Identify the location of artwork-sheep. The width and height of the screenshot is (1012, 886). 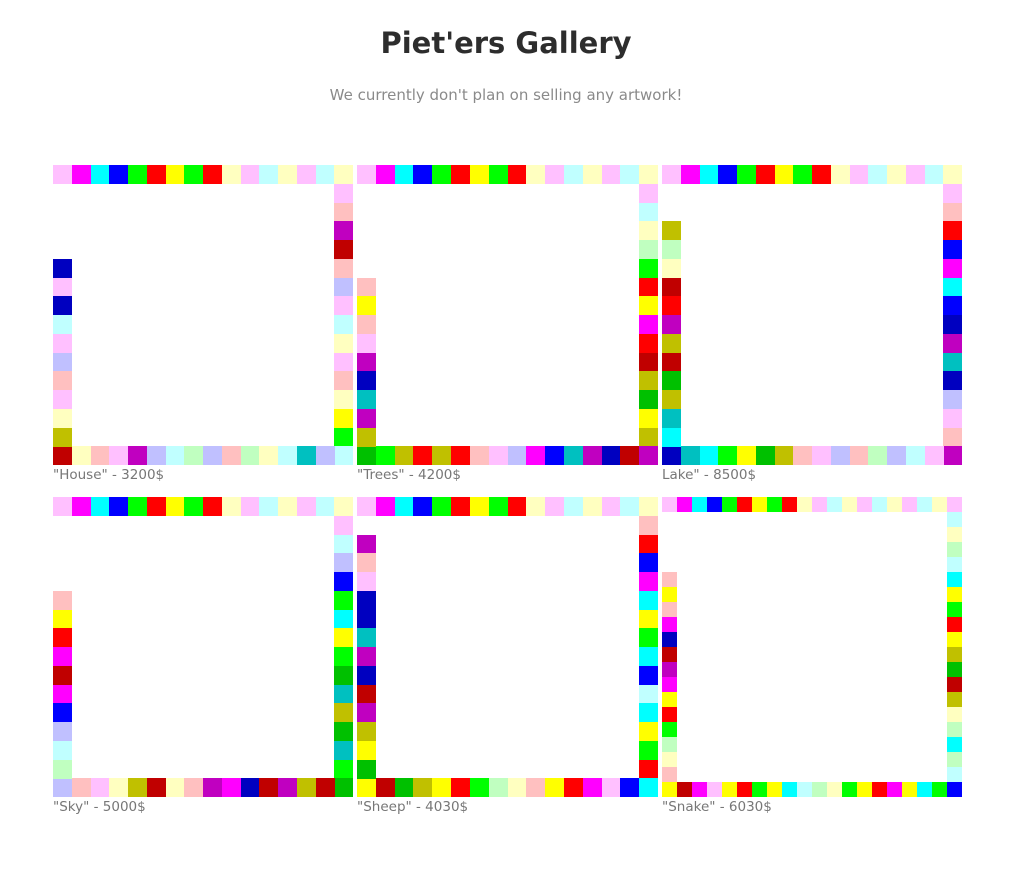
(508, 647).